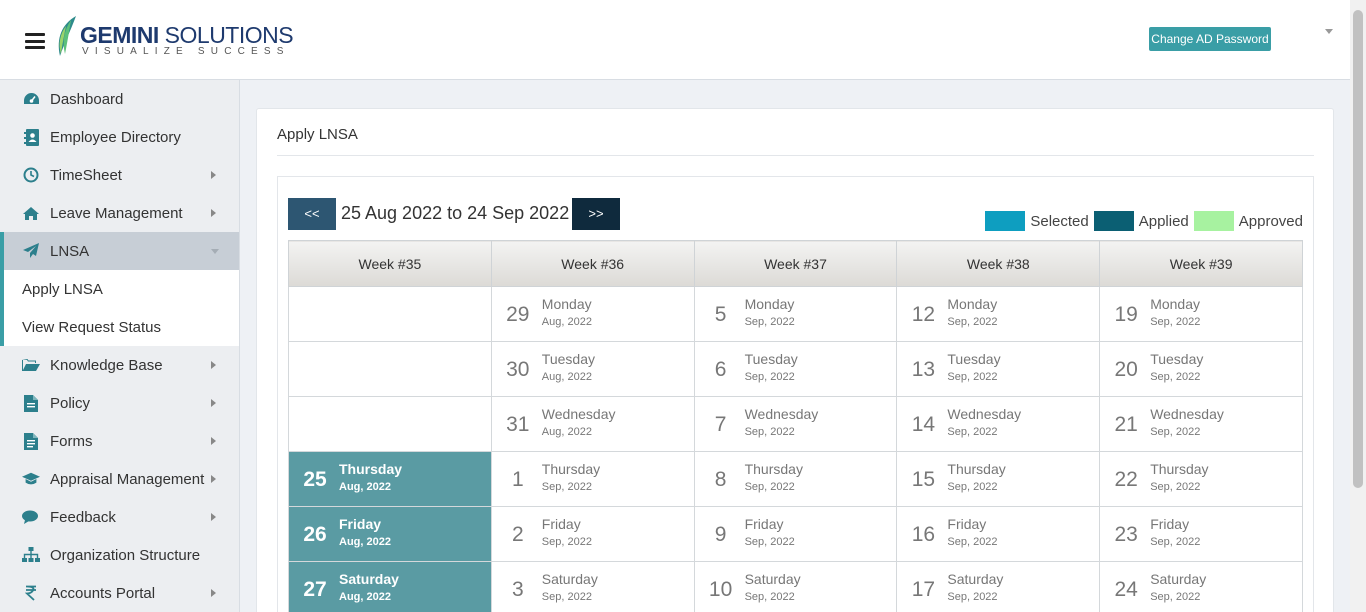 This screenshot has width=1366, height=612. What do you see at coordinates (1358, 249) in the screenshot?
I see `scrollbar-thumb` at bounding box center [1358, 249].